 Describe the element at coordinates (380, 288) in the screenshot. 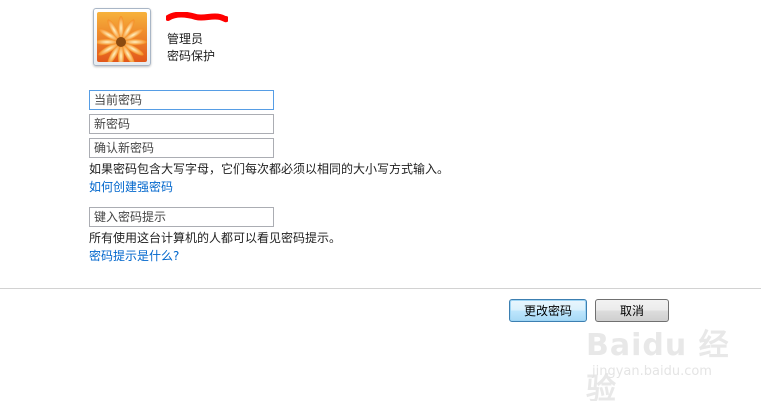

I see `footer-divider` at that location.